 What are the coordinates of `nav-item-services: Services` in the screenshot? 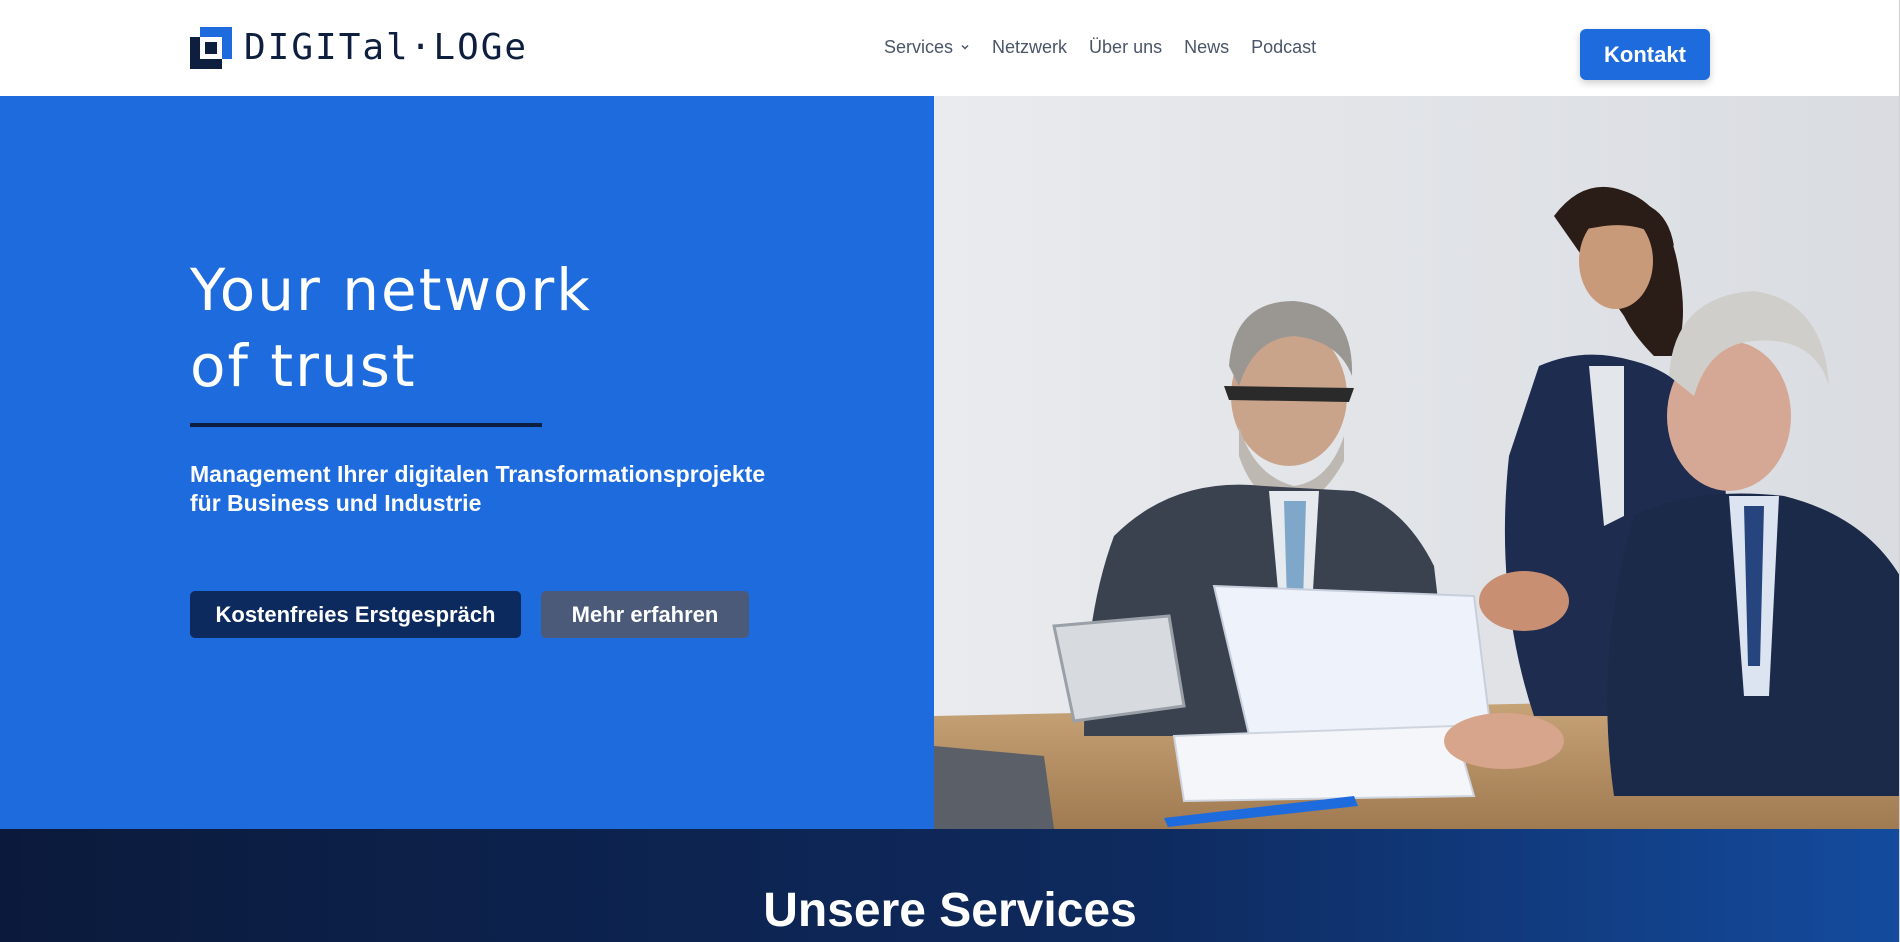 It's located at (927, 47).